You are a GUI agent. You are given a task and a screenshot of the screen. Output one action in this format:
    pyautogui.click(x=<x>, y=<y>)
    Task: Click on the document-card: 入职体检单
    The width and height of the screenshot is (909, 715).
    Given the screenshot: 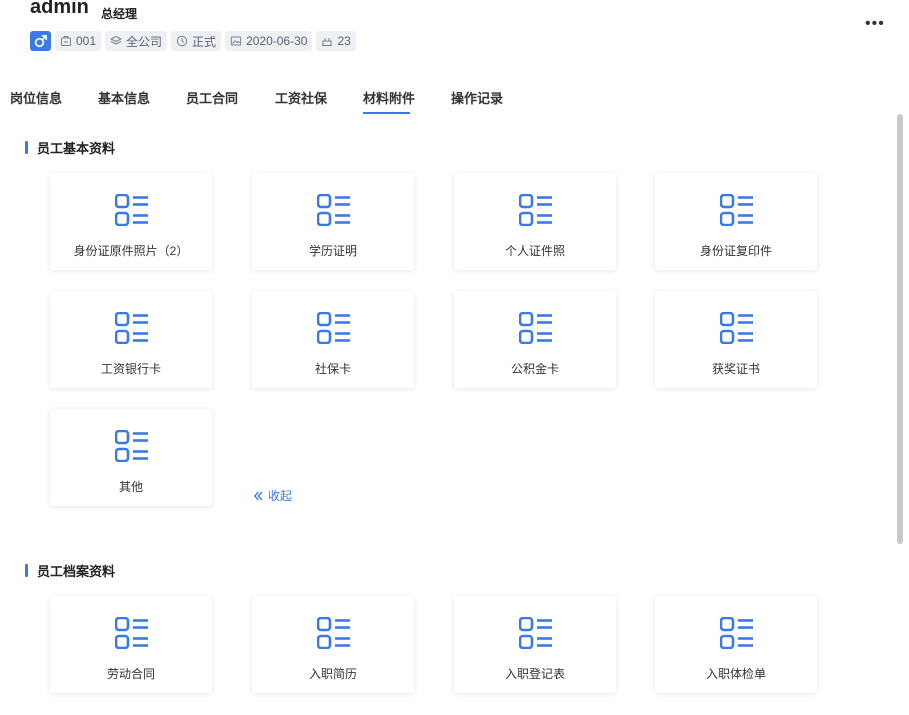 What is the action you would take?
    pyautogui.click(x=736, y=644)
    